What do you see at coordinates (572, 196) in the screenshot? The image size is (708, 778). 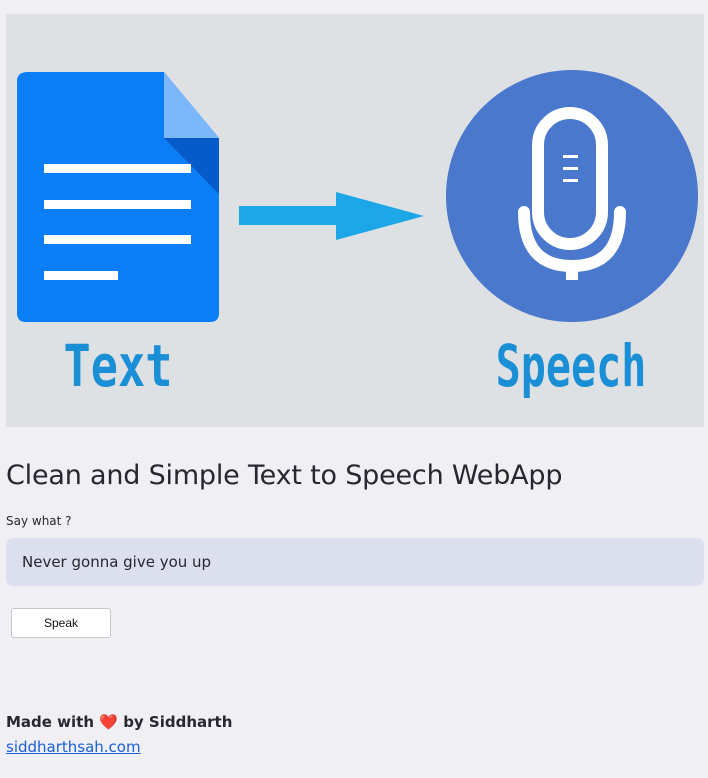 I see `microphone-icon` at bounding box center [572, 196].